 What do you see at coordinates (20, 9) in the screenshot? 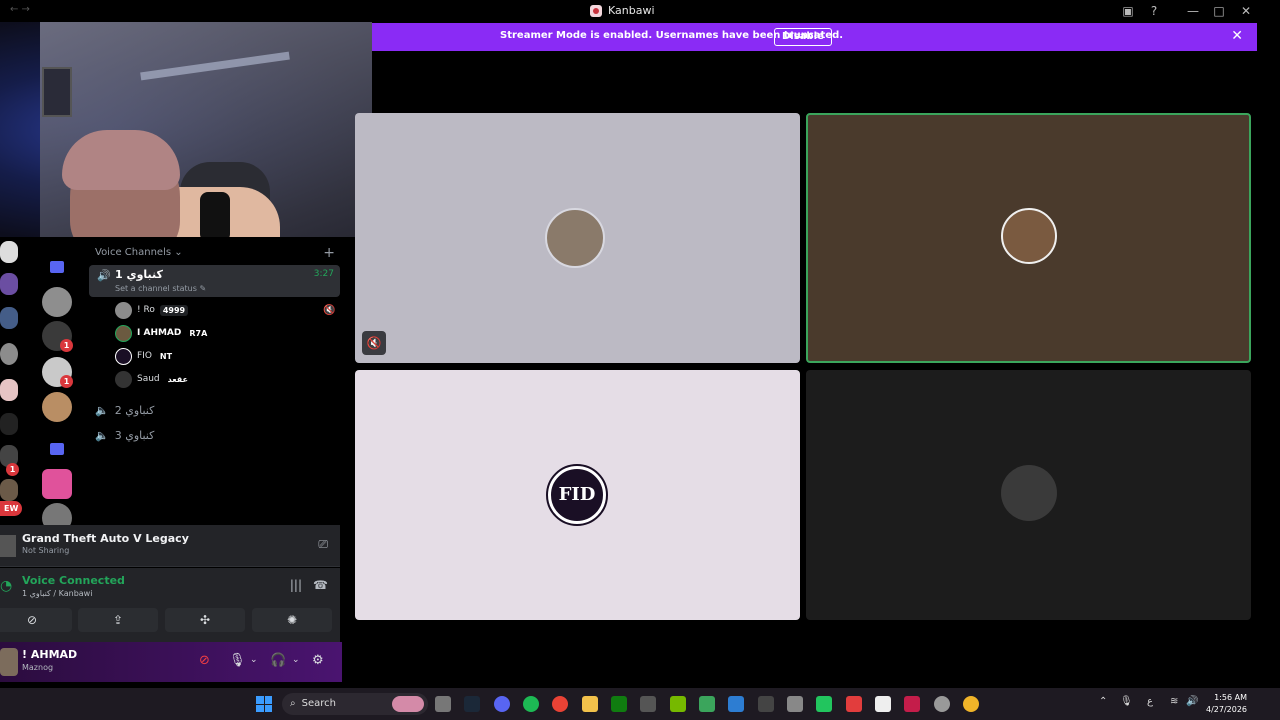
I see `back-forward-arrows: ← →` at bounding box center [20, 9].